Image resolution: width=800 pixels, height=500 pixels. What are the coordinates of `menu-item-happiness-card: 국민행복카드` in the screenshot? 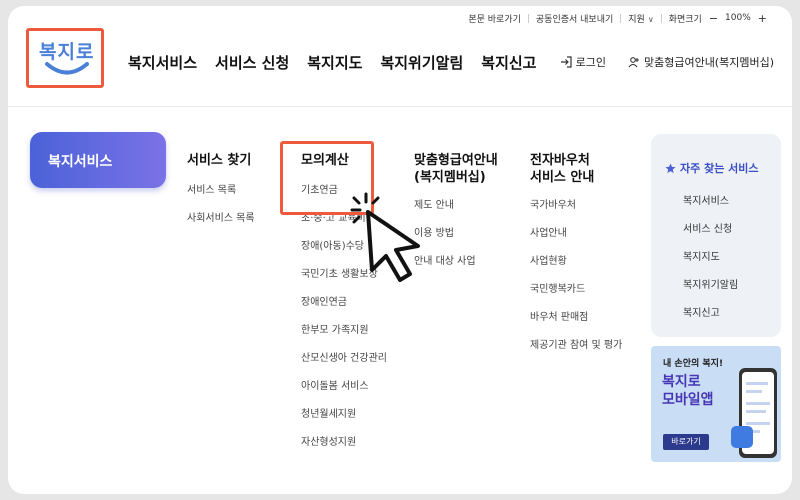 It's located at (576, 294).